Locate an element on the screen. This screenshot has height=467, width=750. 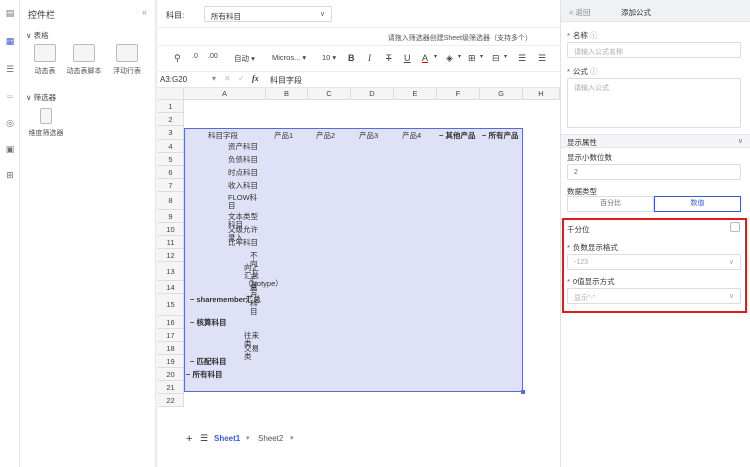
row-header: 6 is located at coordinates (171, 172).